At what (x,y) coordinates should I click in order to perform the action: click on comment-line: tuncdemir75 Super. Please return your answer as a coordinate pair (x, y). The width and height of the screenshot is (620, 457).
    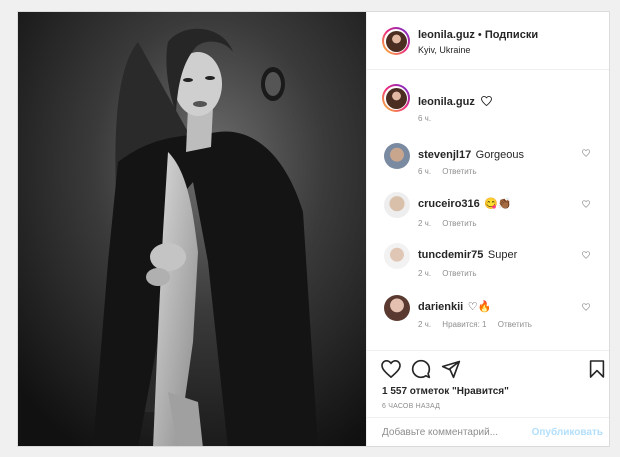
    Looking at the image, I should click on (467, 254).